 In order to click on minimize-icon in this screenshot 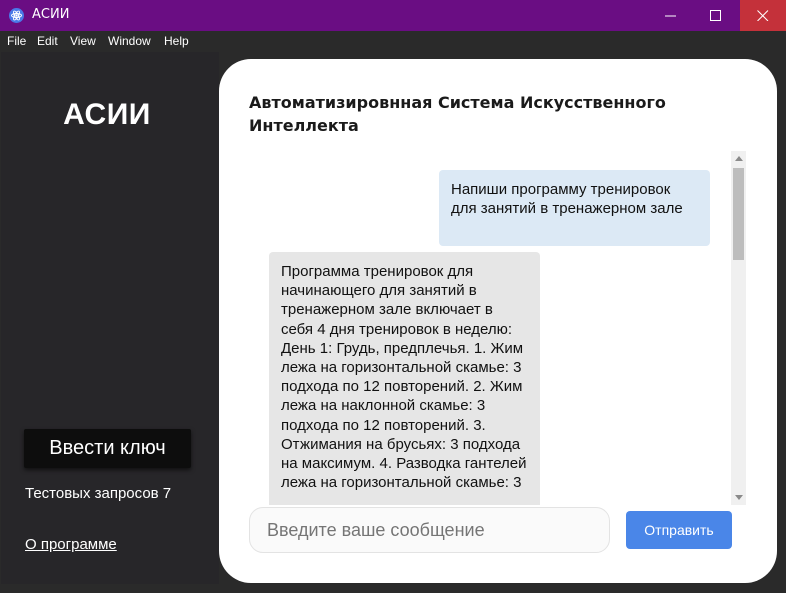, I will do `click(670, 16)`.